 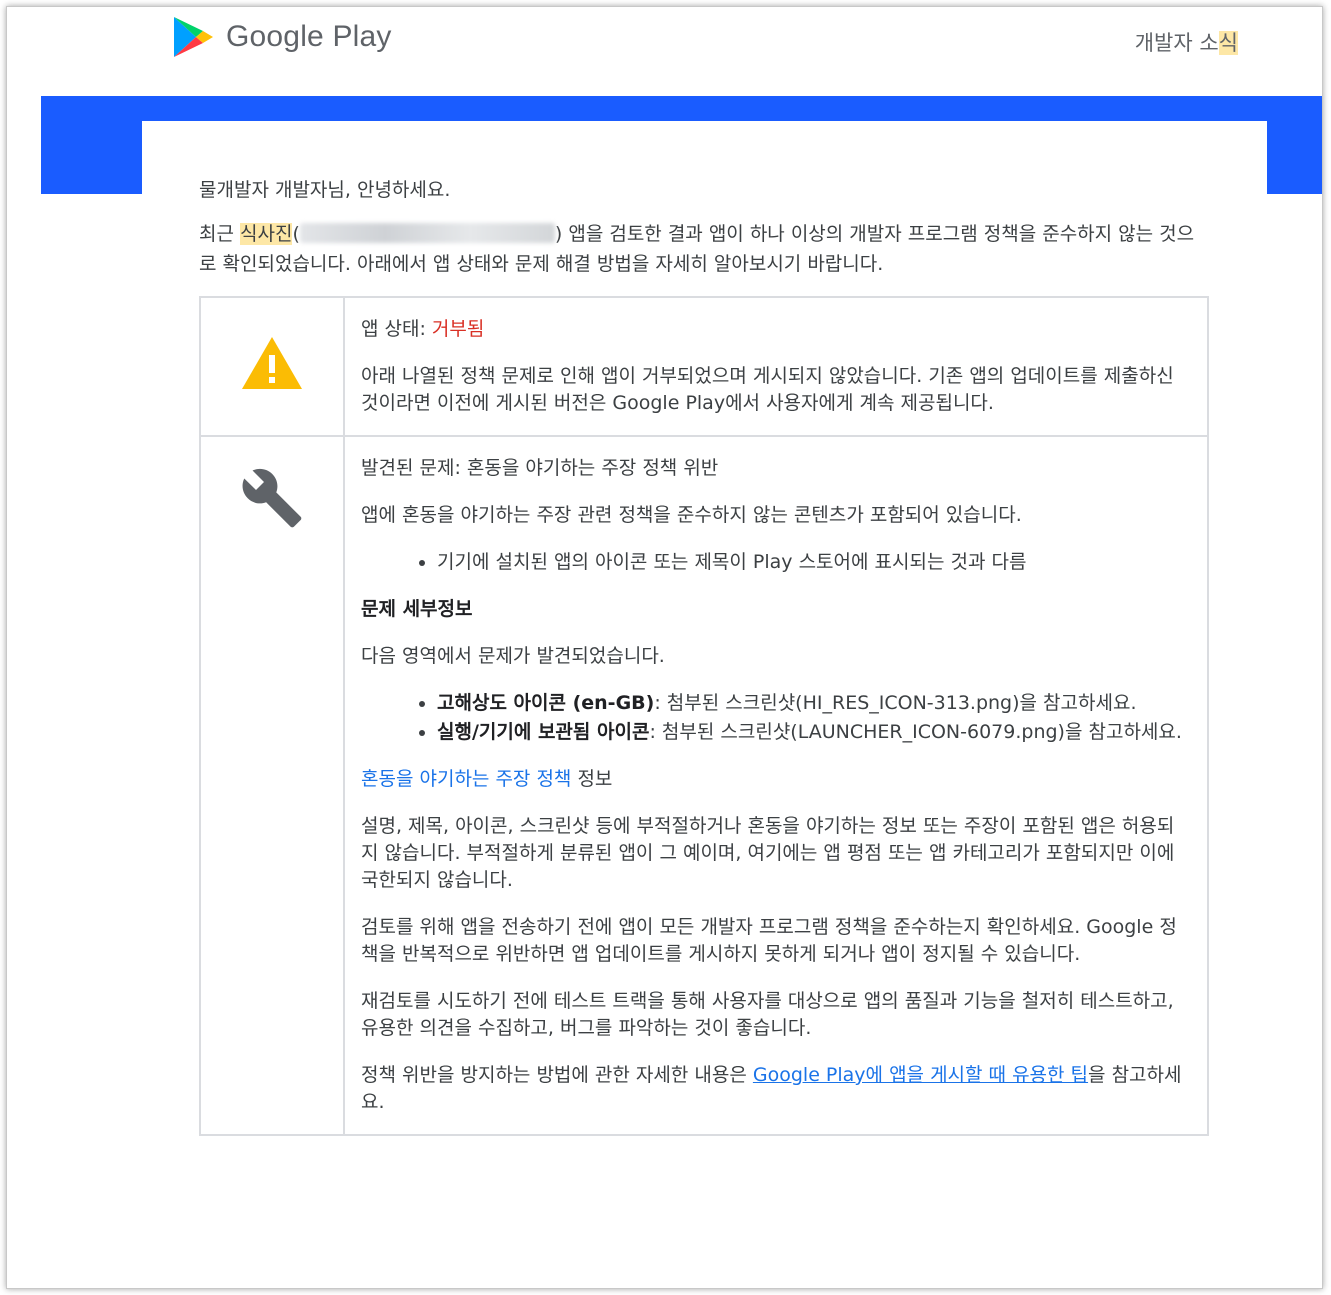 I want to click on paren-open: (, so click(x=296, y=234).